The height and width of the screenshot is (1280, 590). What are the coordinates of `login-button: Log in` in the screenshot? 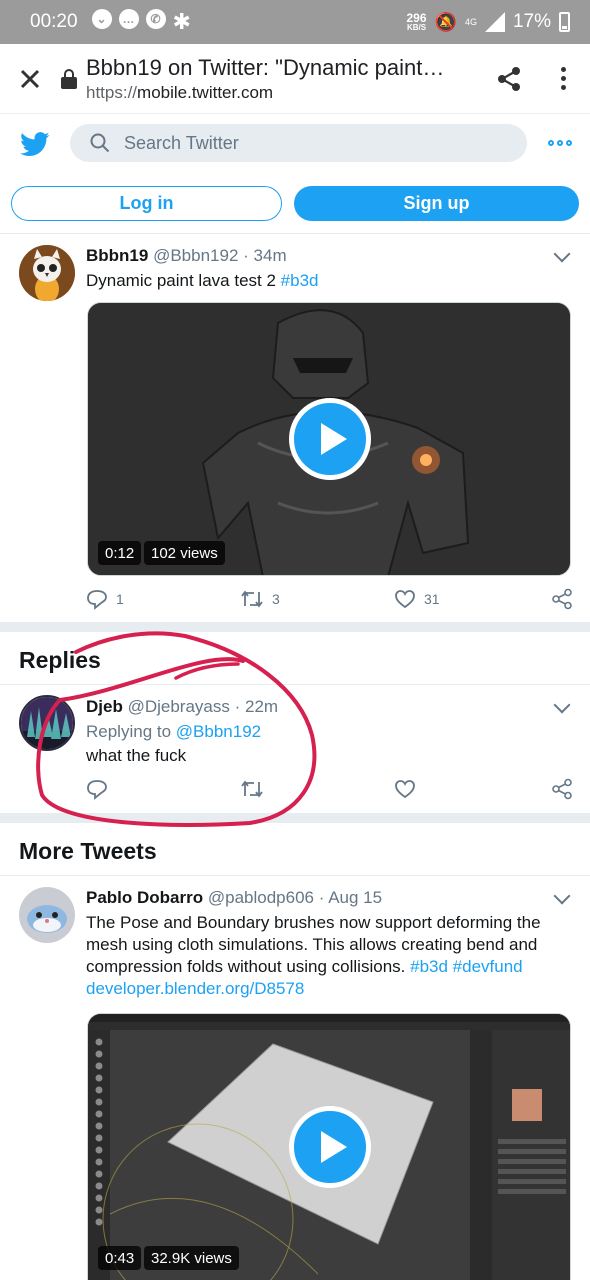 It's located at (146, 203).